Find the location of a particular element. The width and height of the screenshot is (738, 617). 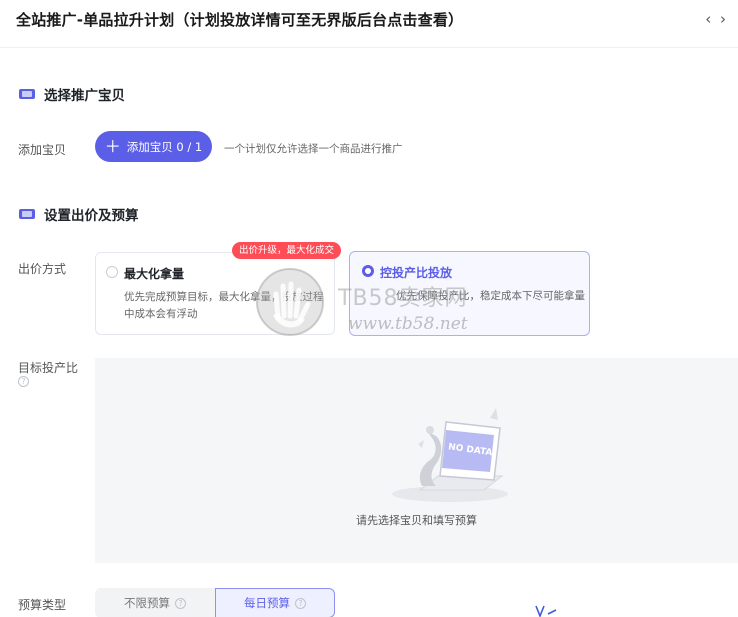

budget-option-unlimited: 不限预算 ? is located at coordinates (155, 602).